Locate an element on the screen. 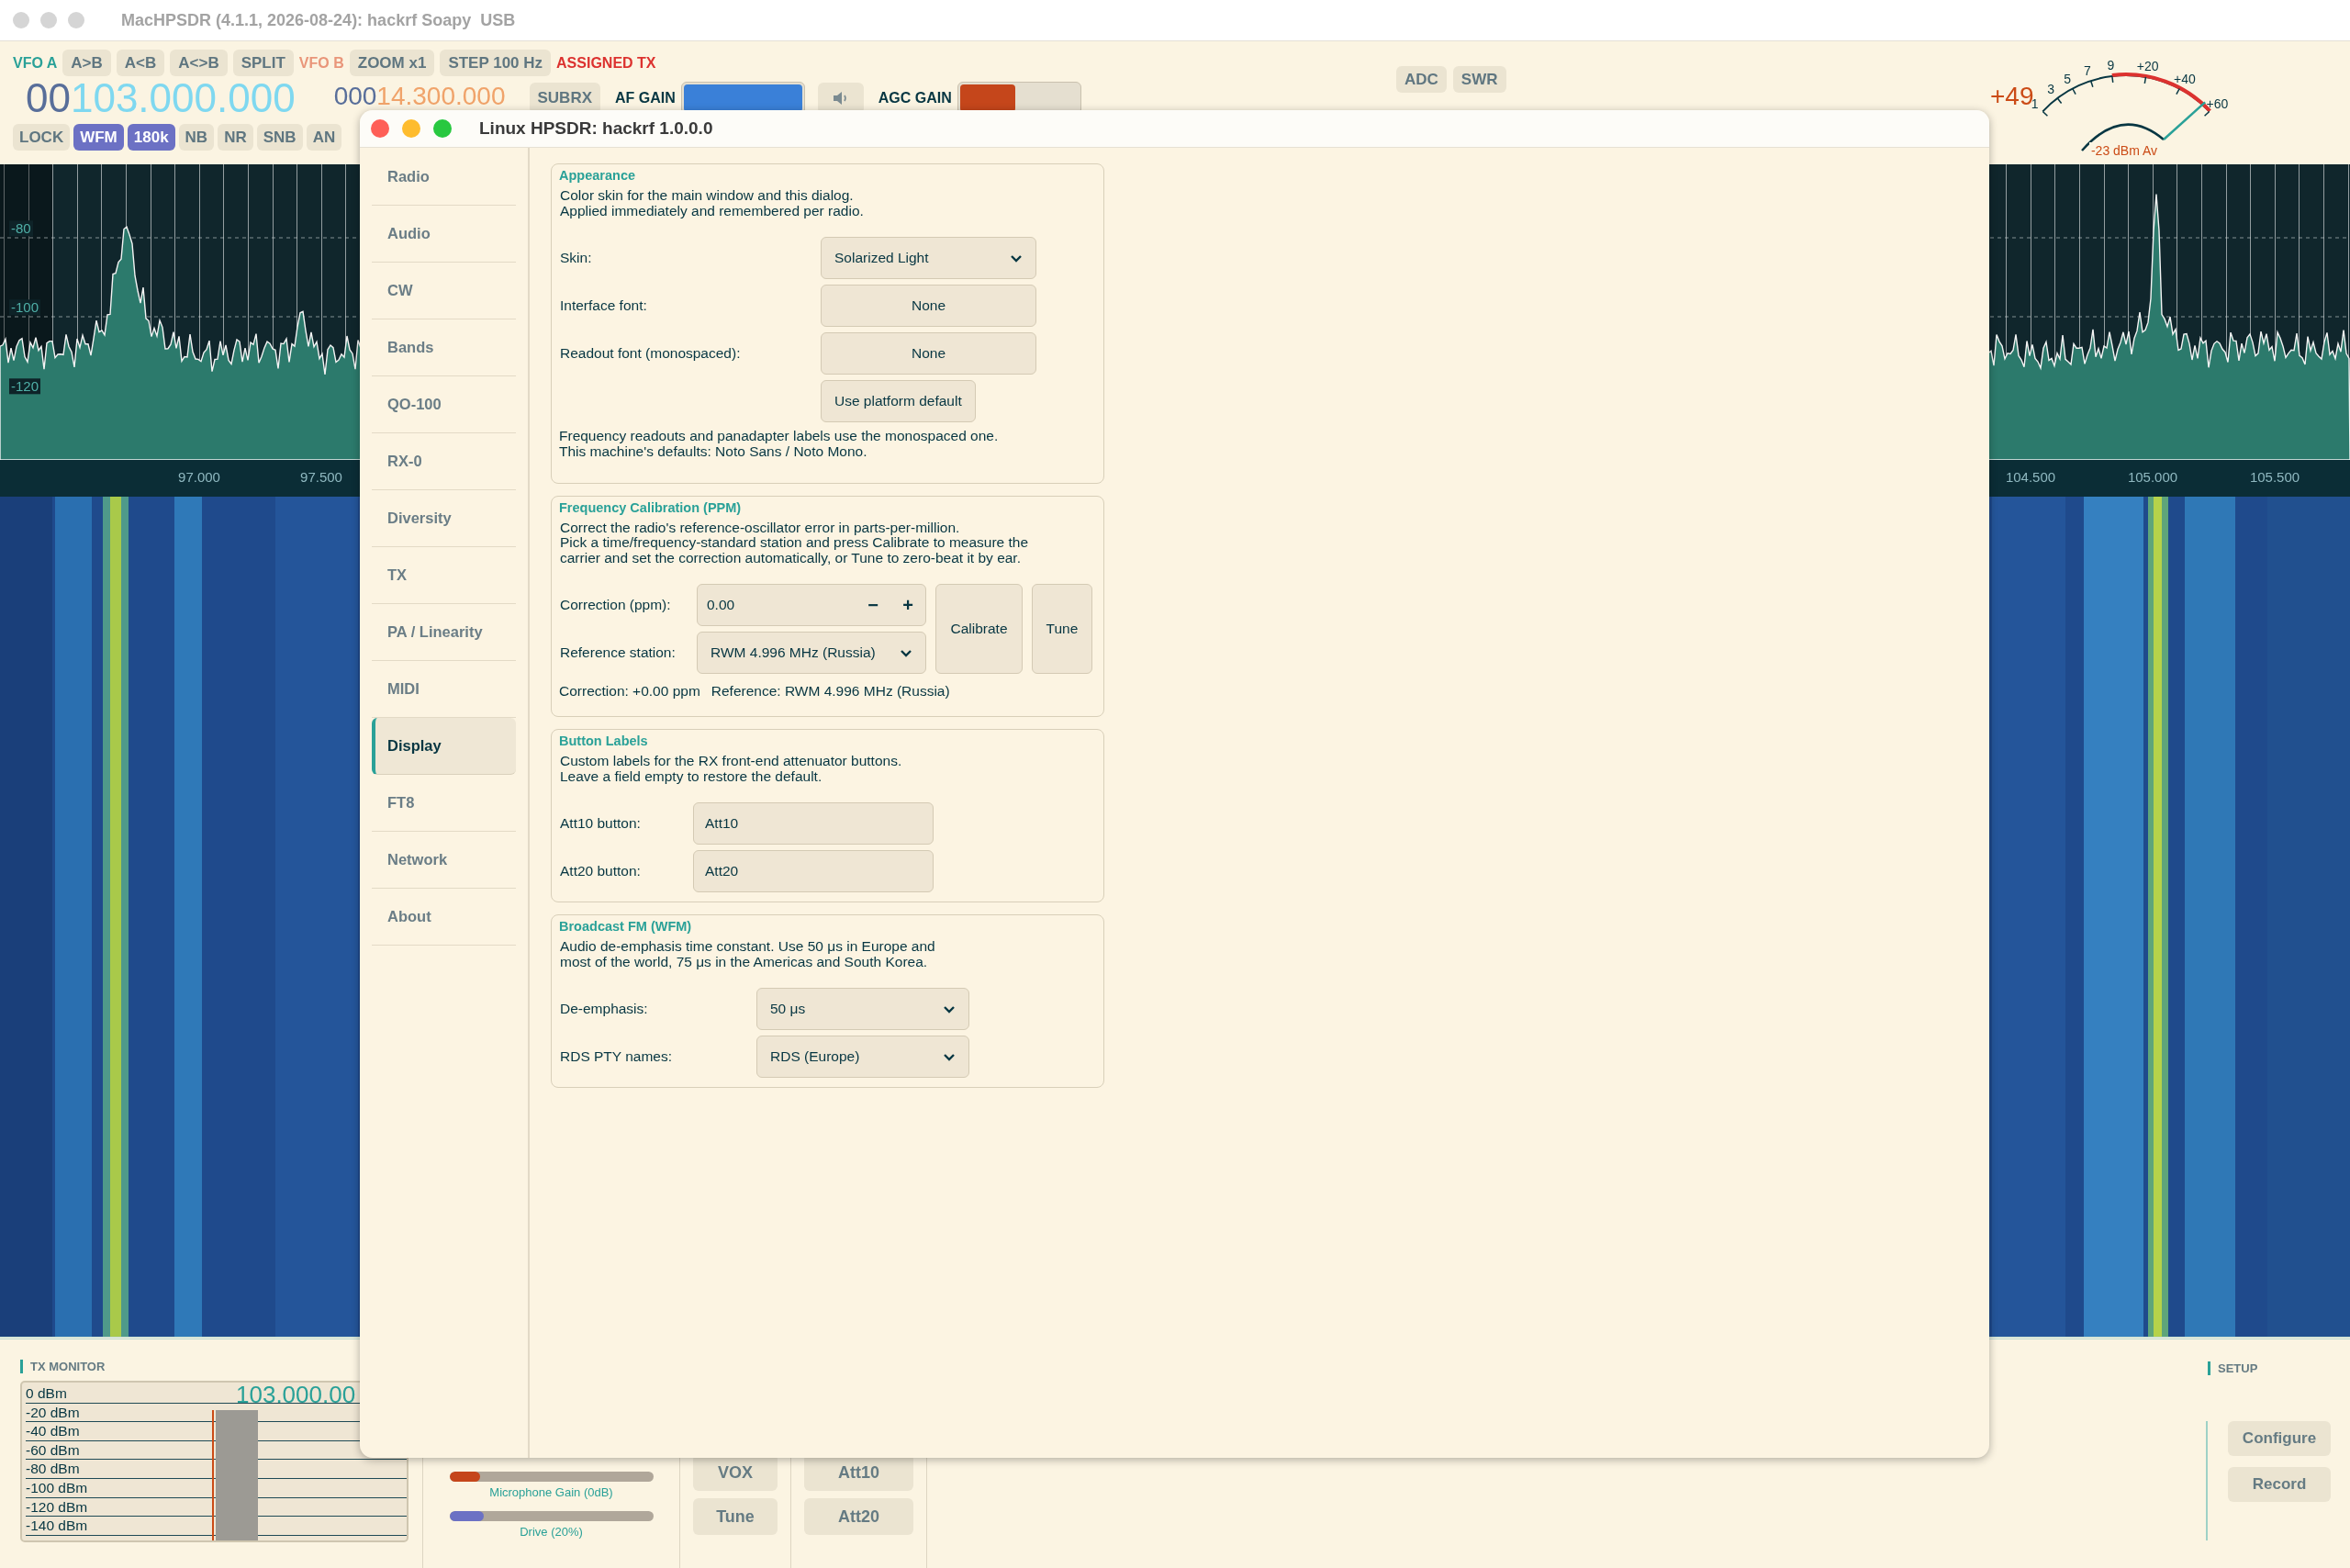  dropdown: RWM 4.996 MHz (Russia) is located at coordinates (811, 653).